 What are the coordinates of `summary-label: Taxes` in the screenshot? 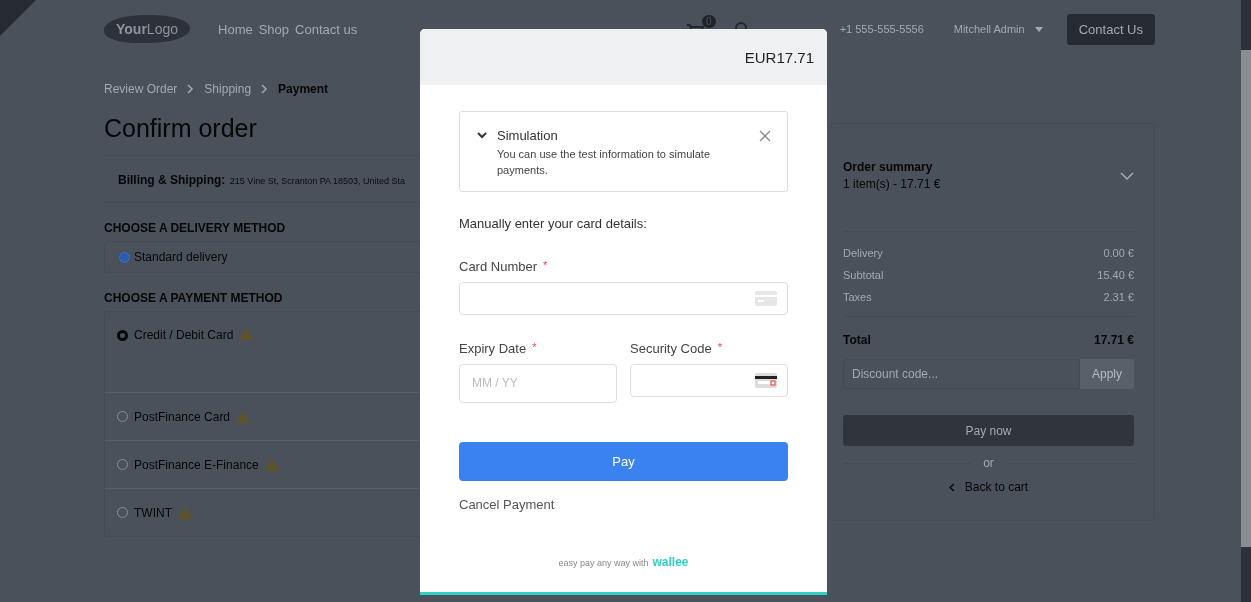 It's located at (857, 297).